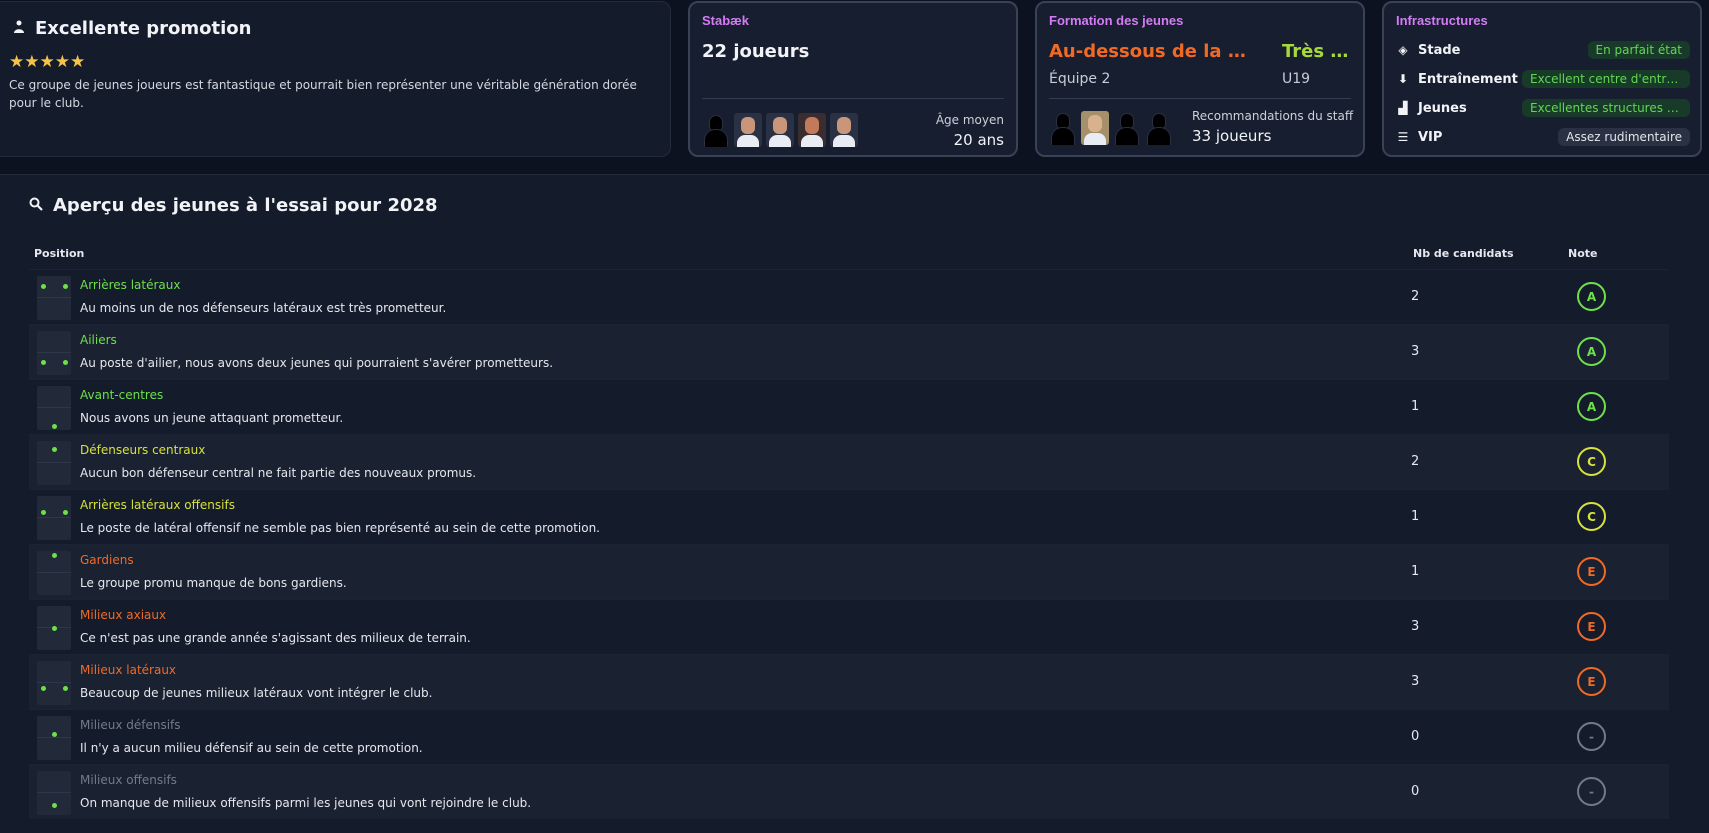 Image resolution: width=1709 pixels, height=833 pixels. What do you see at coordinates (1111, 128) in the screenshot?
I see `recommended-faces` at bounding box center [1111, 128].